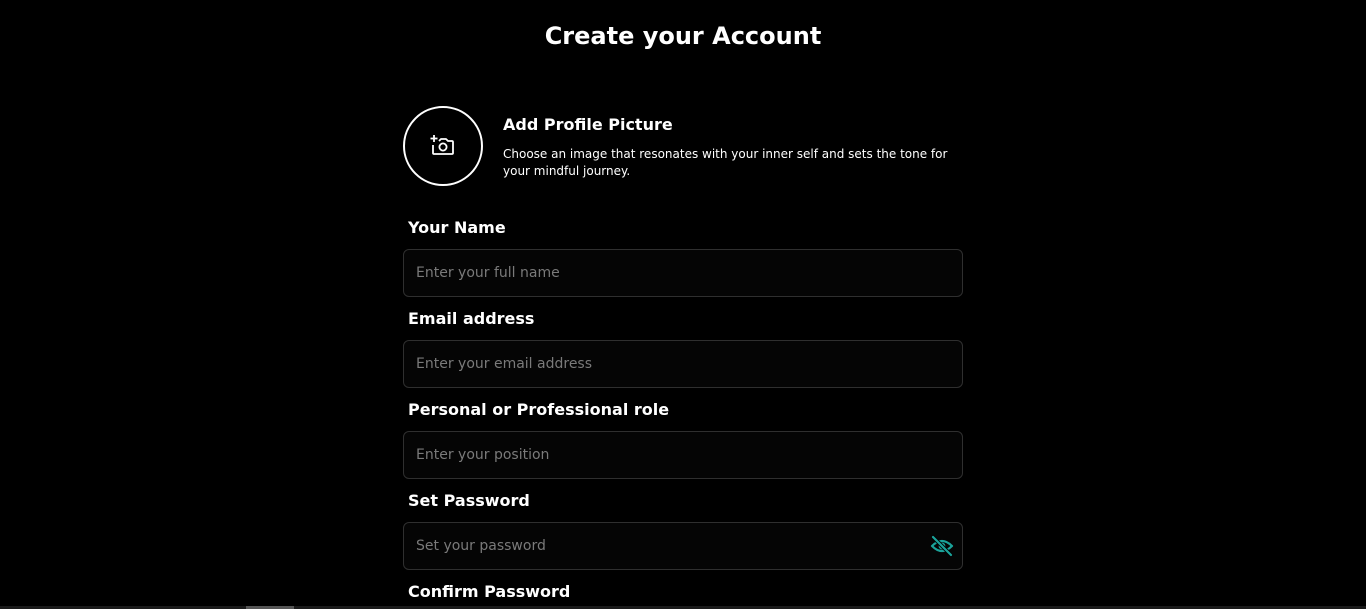 The width and height of the screenshot is (1366, 609). Describe the element at coordinates (539, 409) in the screenshot. I see `role-label: Personal or Professional role` at that location.